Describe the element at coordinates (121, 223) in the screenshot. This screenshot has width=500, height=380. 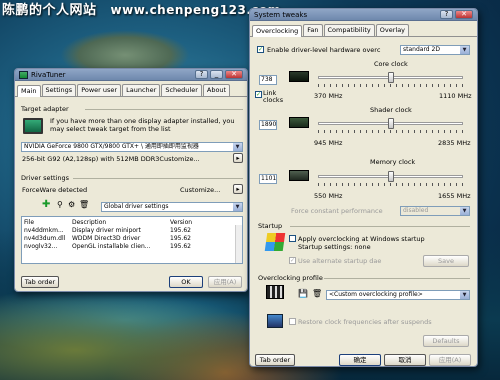
I see `column-header-description: Description` at that location.